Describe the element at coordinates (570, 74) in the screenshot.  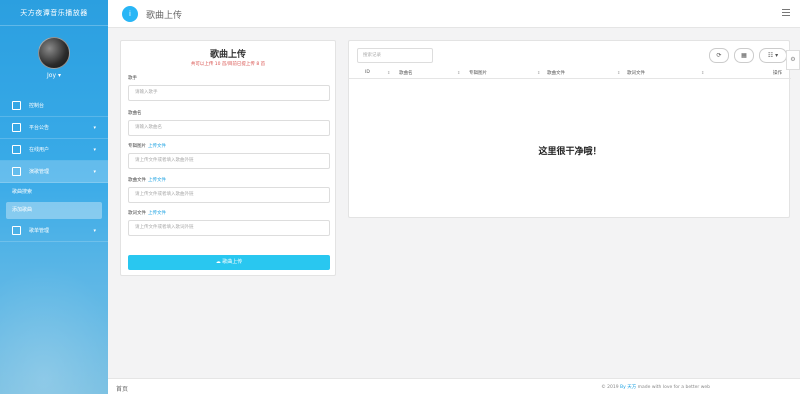
I see `table-header: ID ⇕ 歌曲名 ⇕ 专辑图片 ⇕ 歌曲文件 ⇕ 歌词文件 ⇕ 操作` at that location.